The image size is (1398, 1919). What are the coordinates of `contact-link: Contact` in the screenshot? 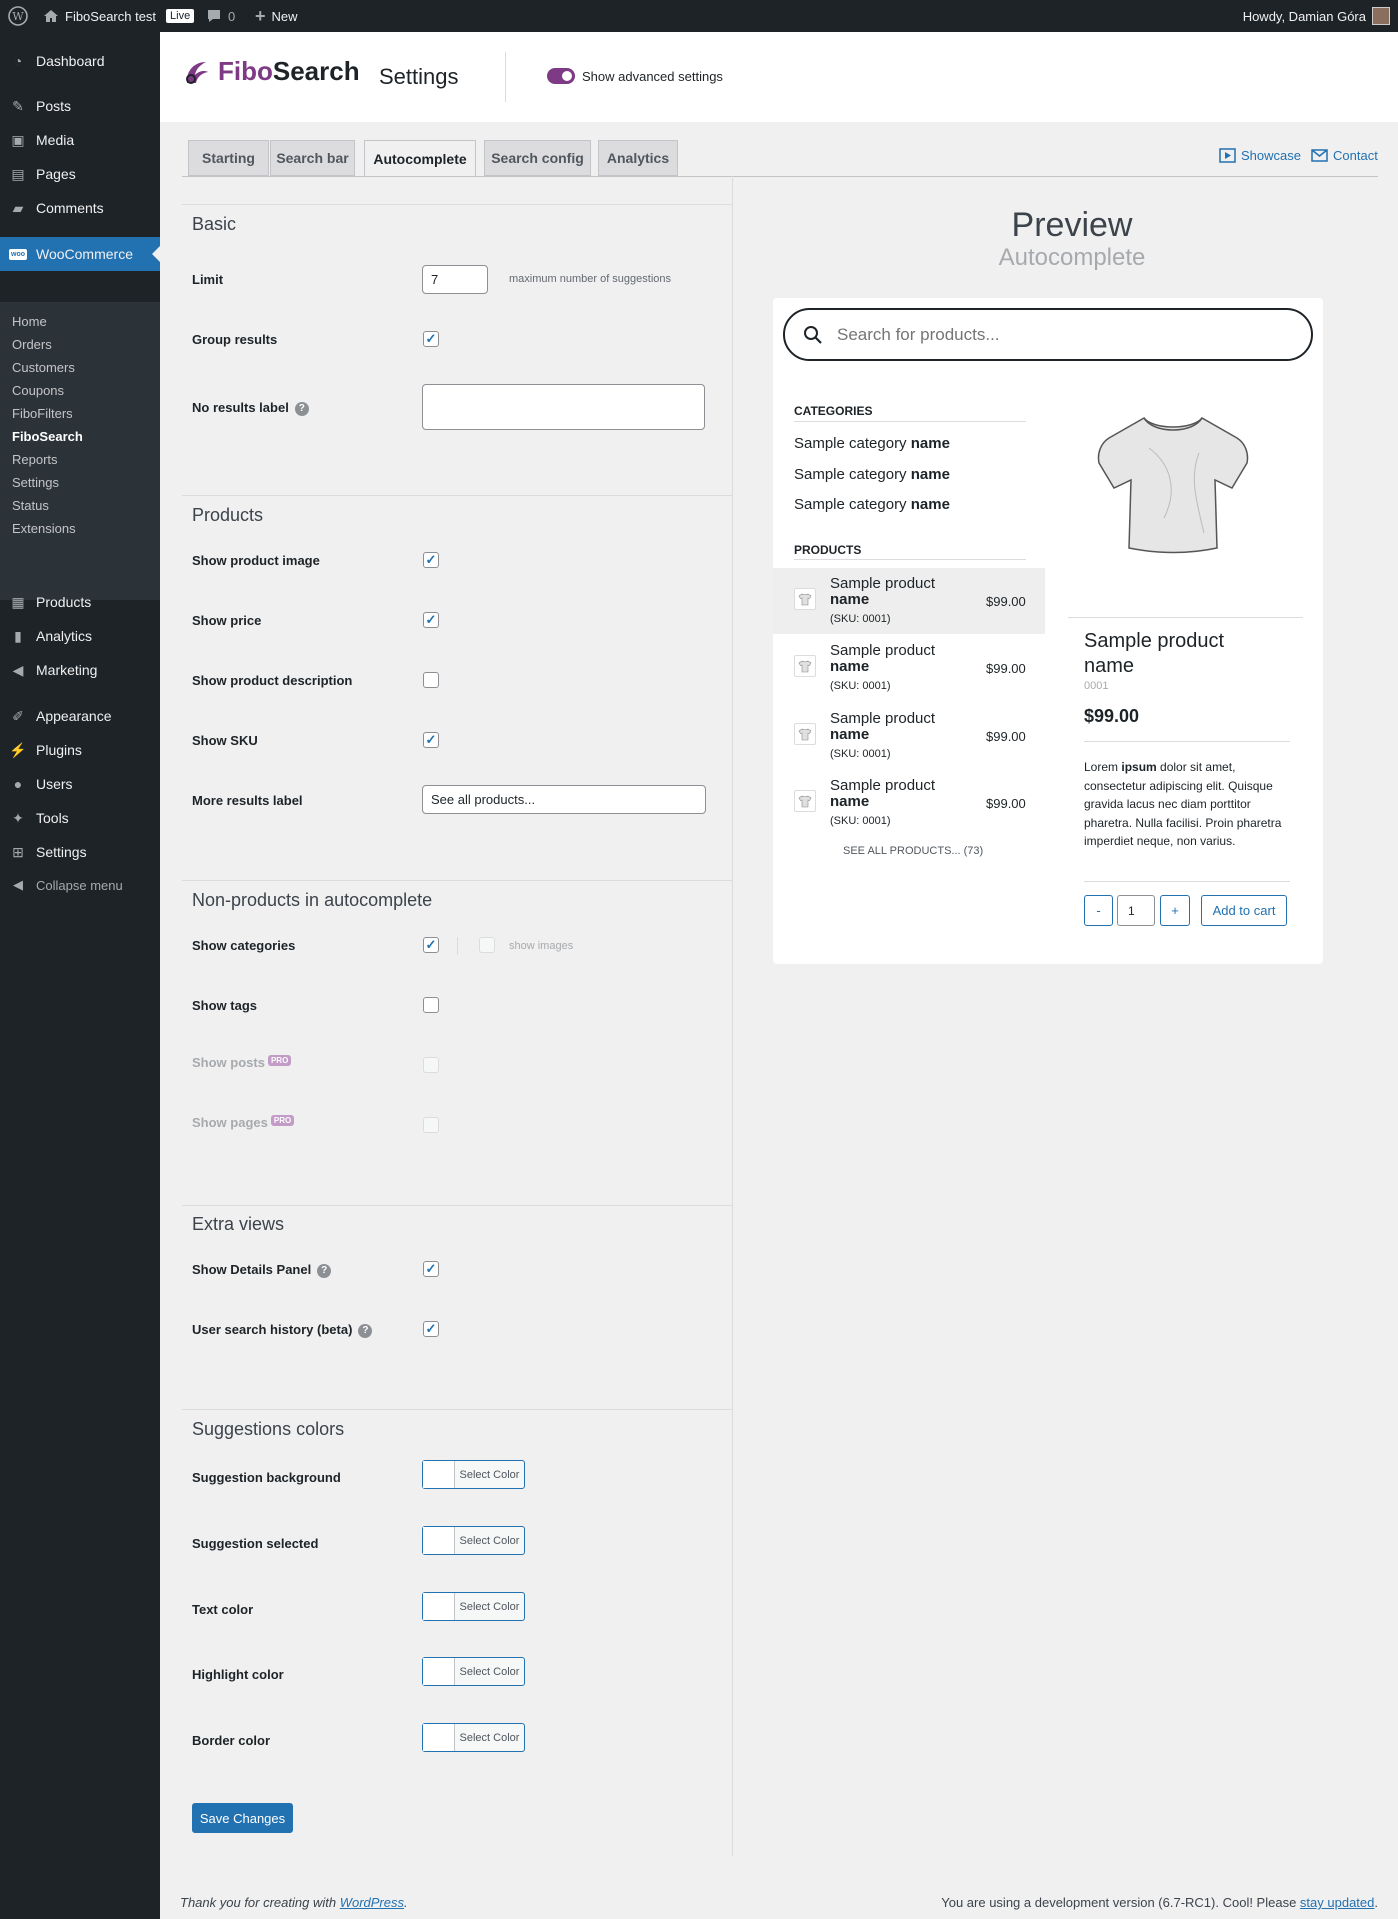 It's located at (1344, 155).